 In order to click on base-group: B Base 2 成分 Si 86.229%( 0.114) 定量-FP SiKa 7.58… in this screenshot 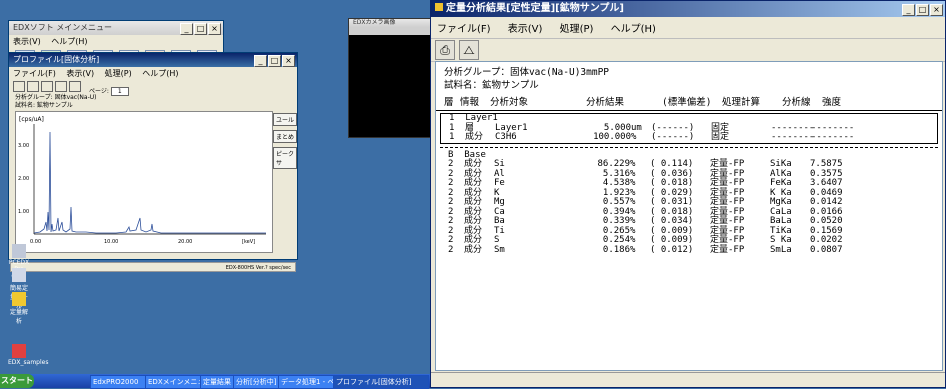, I will do `click(689, 203)`.